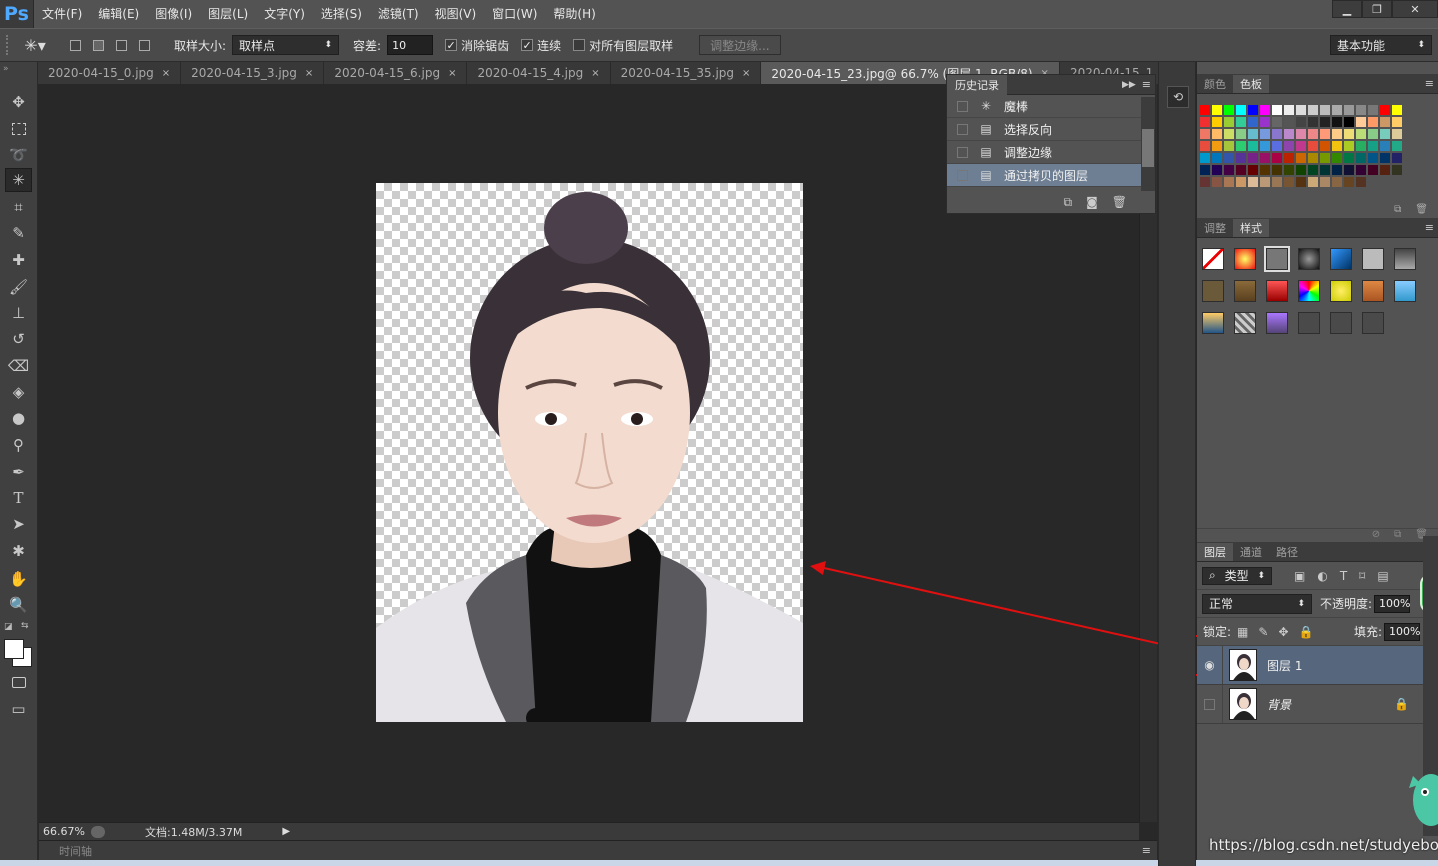 Image resolution: width=1438 pixels, height=866 pixels. I want to click on status-icon, so click(98, 831).